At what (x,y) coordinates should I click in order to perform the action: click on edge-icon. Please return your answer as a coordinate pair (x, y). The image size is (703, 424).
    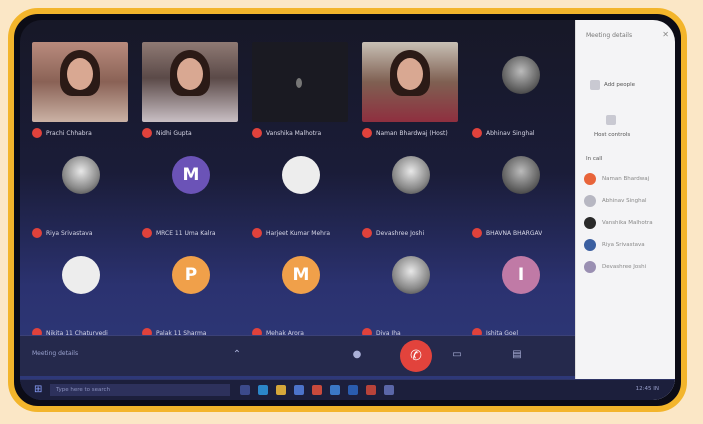
    Looking at the image, I should click on (263, 390).